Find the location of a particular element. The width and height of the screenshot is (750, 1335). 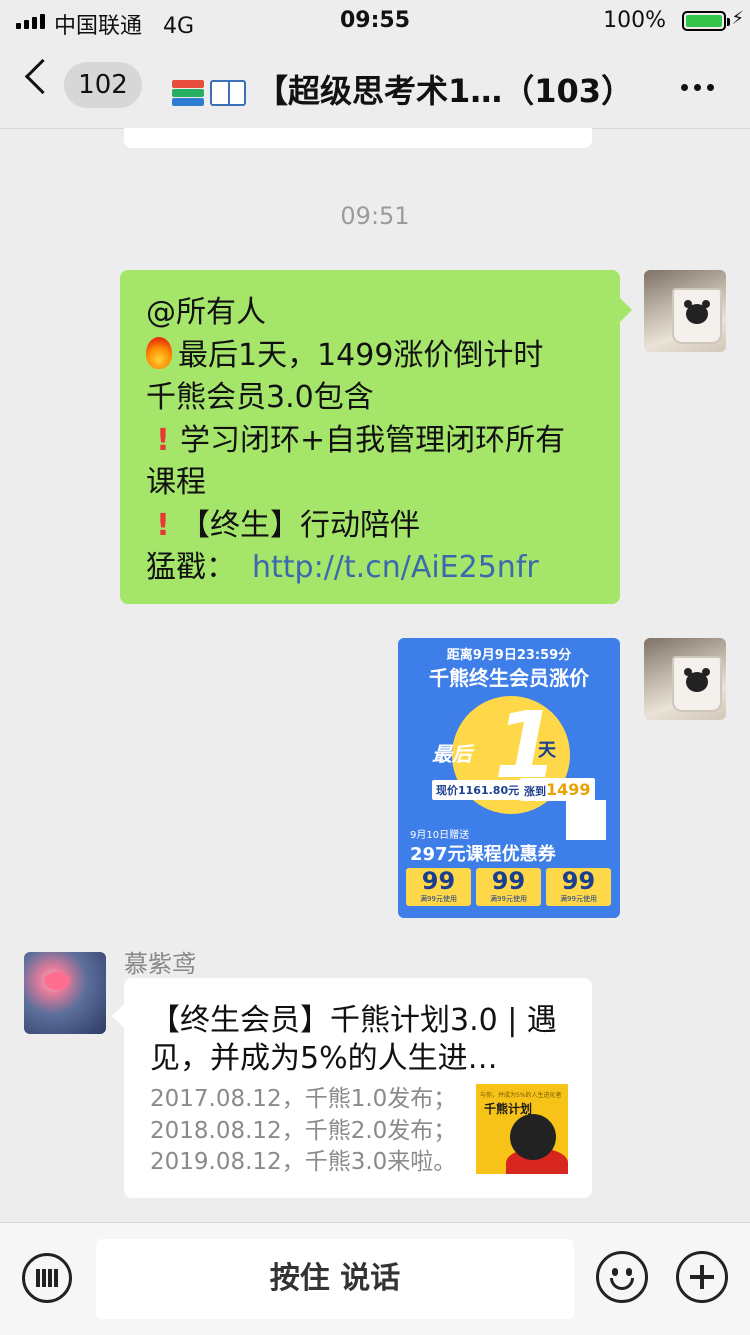

hold-to-talk-button: 按住 说话 is located at coordinates (335, 1279).